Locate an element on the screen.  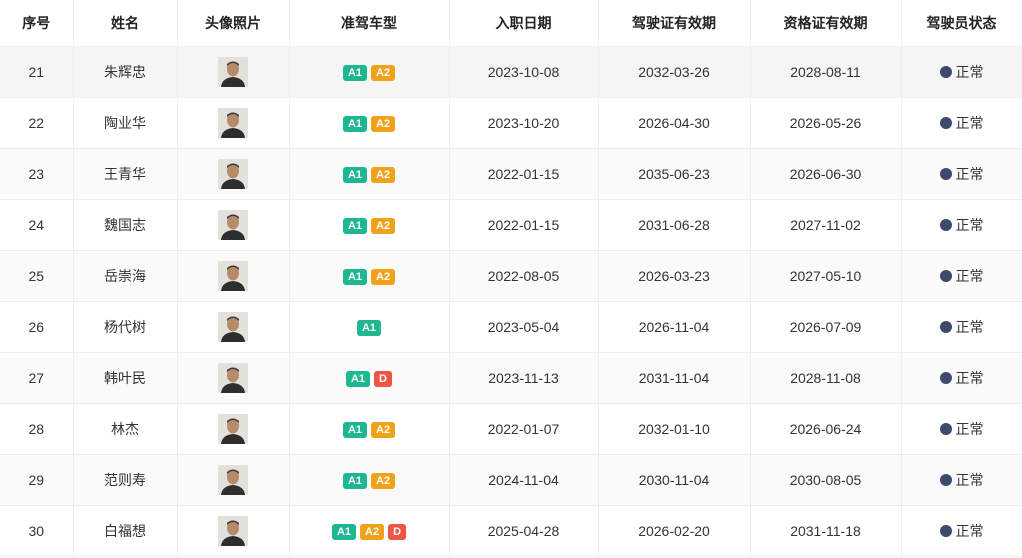
cell-license-expiry: 2031-11-04 is located at coordinates (674, 378).